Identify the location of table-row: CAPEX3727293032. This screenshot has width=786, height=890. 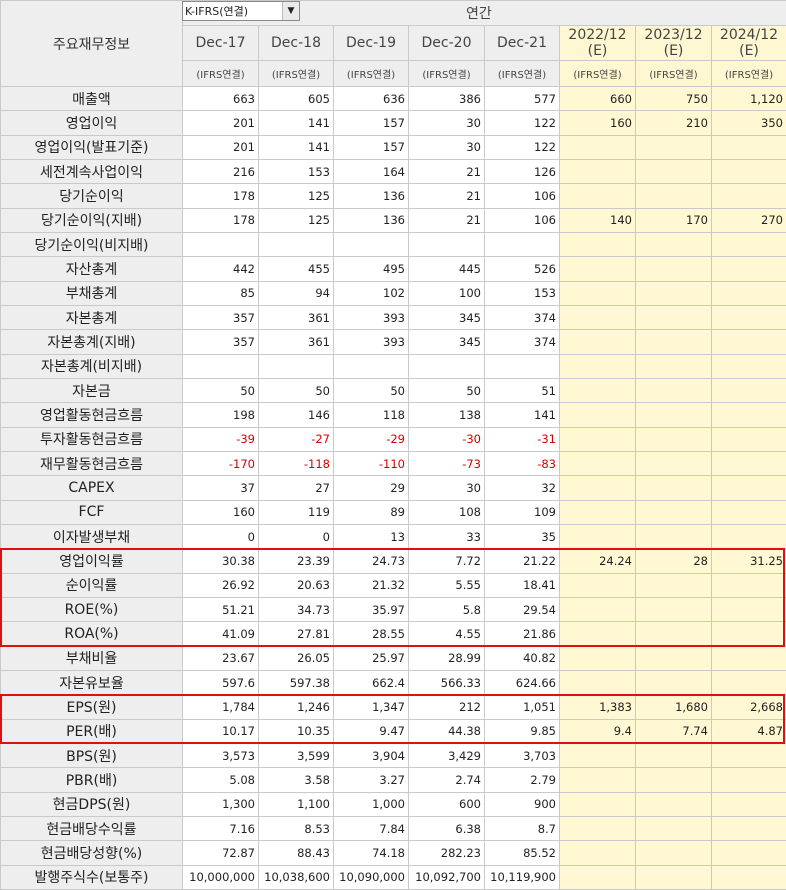
(393, 488).